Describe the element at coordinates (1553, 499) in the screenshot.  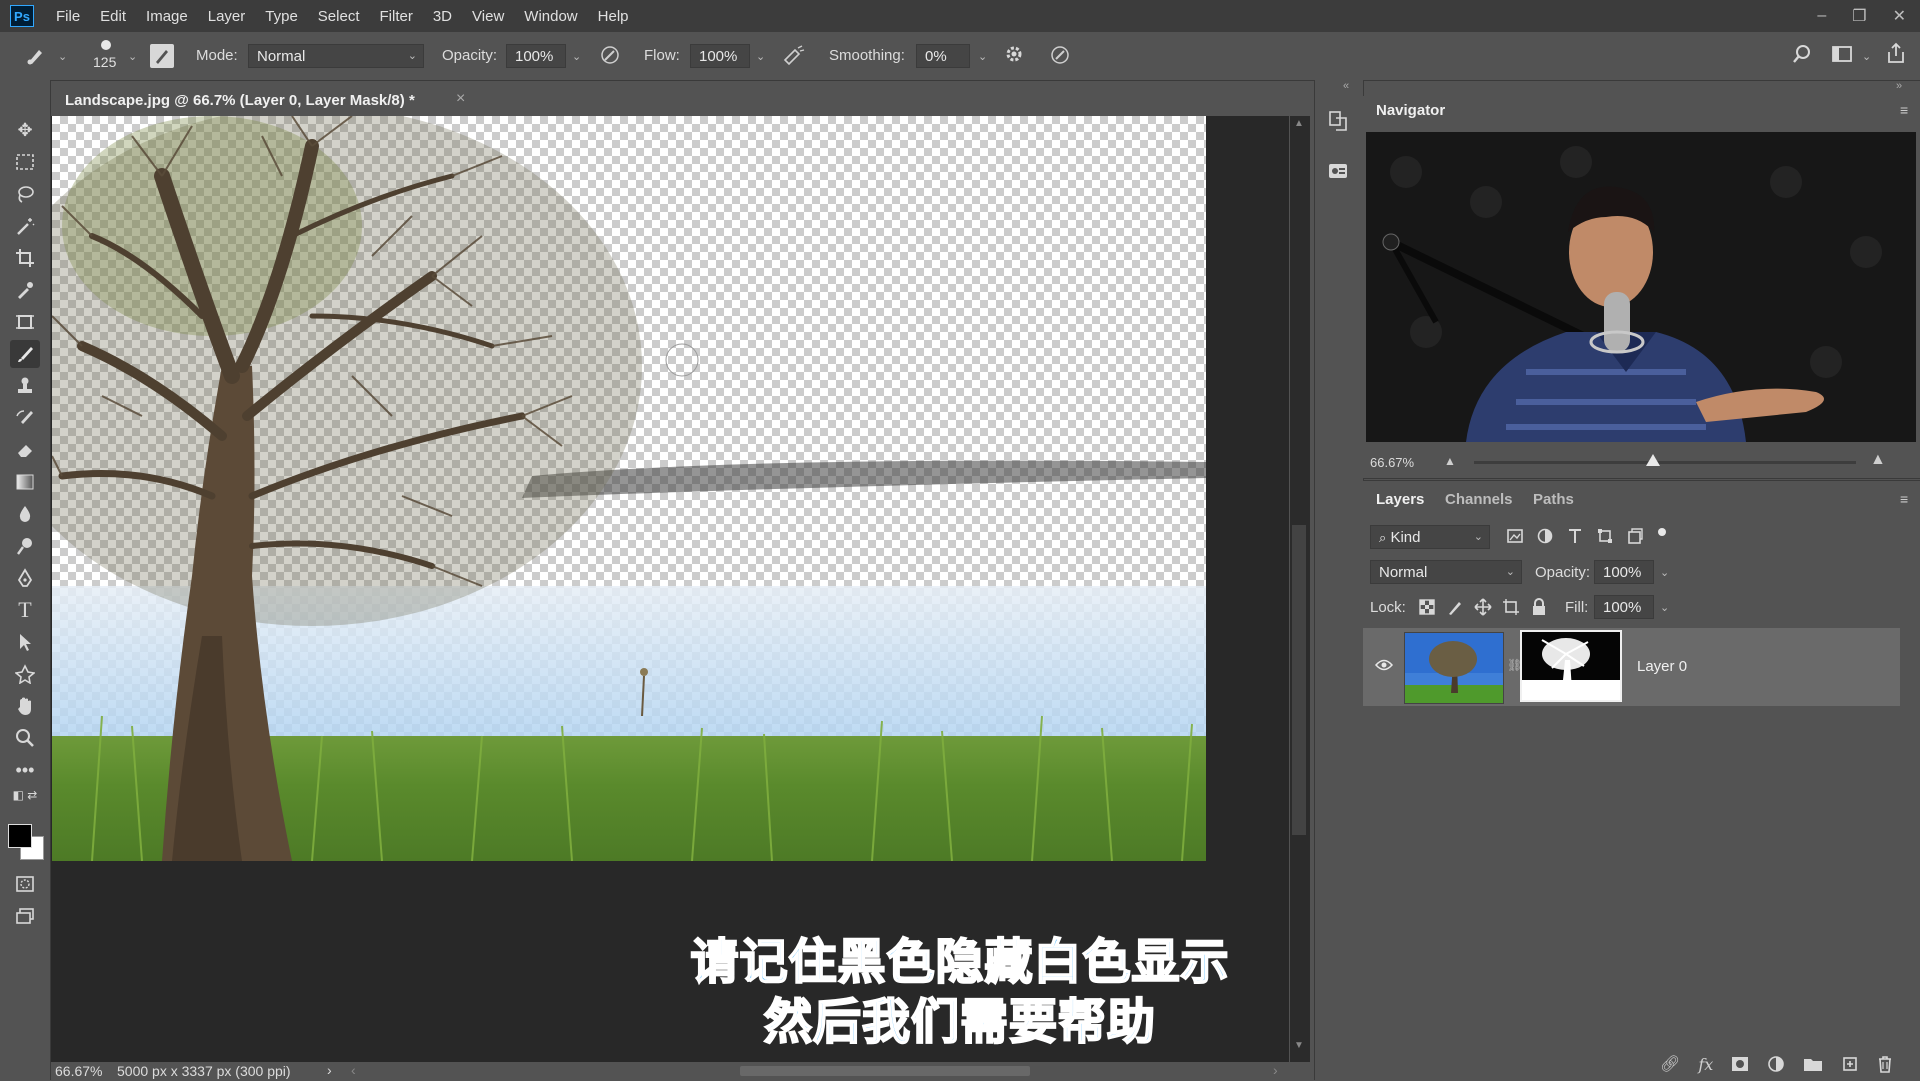
I see `tab-paths: Paths` at that location.